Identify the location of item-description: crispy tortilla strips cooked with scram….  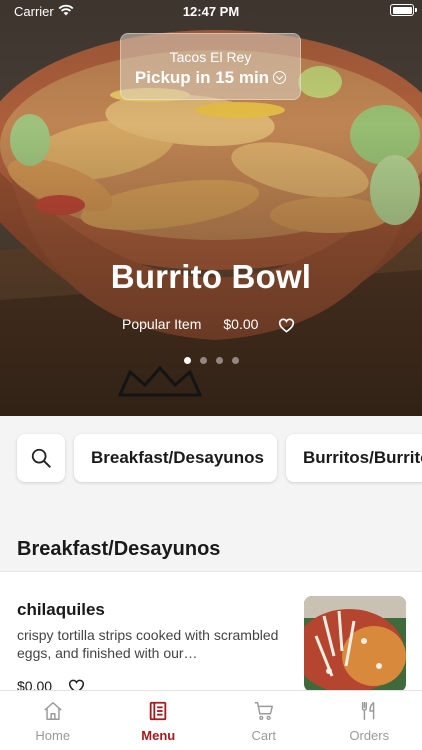
(148, 644).